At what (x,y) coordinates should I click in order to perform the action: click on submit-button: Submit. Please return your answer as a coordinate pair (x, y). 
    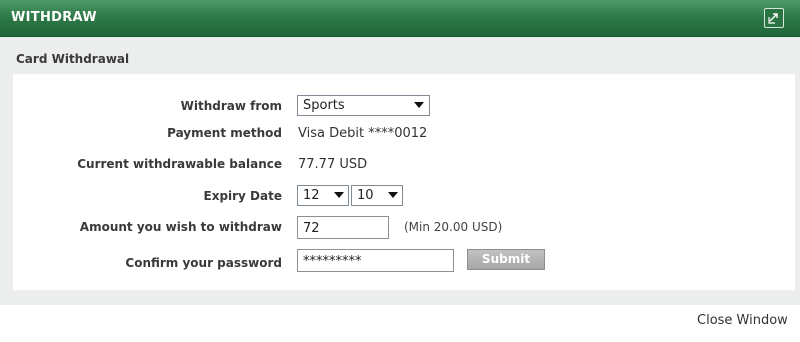
    Looking at the image, I should click on (506, 259).